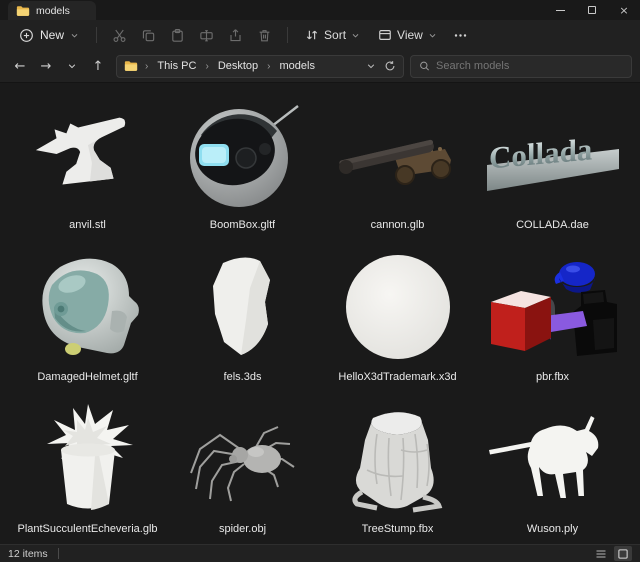 This screenshot has width=640, height=562. I want to click on file-item-boombox: BoomBox.gltf, so click(242, 163).